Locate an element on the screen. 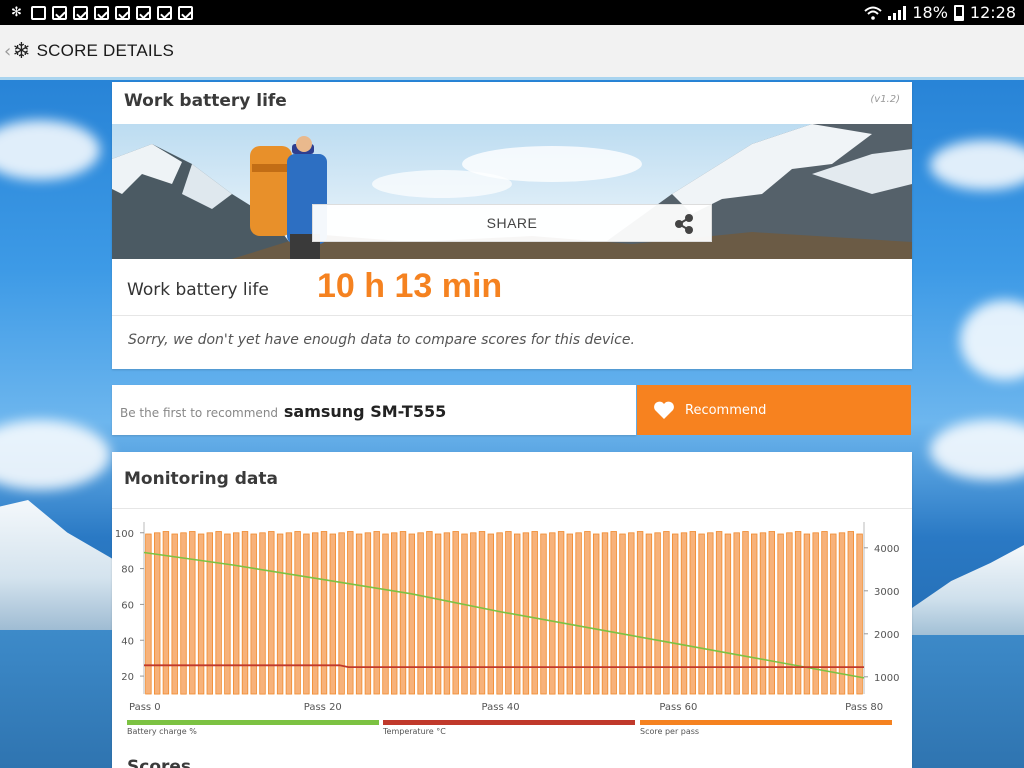 This screenshot has height=768, width=1024. chevron-left-icon: ‹ is located at coordinates (7, 51).